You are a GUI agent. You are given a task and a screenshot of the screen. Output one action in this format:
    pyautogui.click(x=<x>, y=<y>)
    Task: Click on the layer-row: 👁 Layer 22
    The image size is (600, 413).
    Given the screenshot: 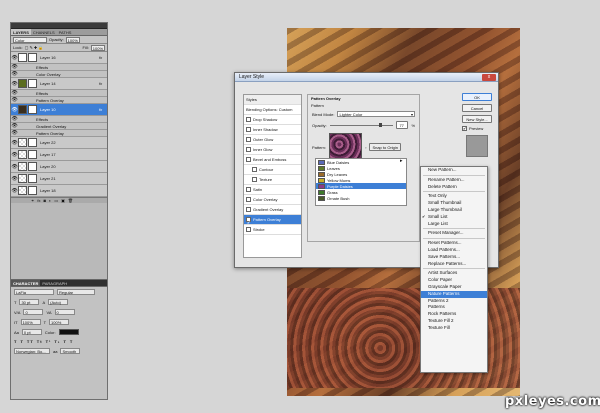 What is the action you would take?
    pyautogui.click(x=59, y=143)
    